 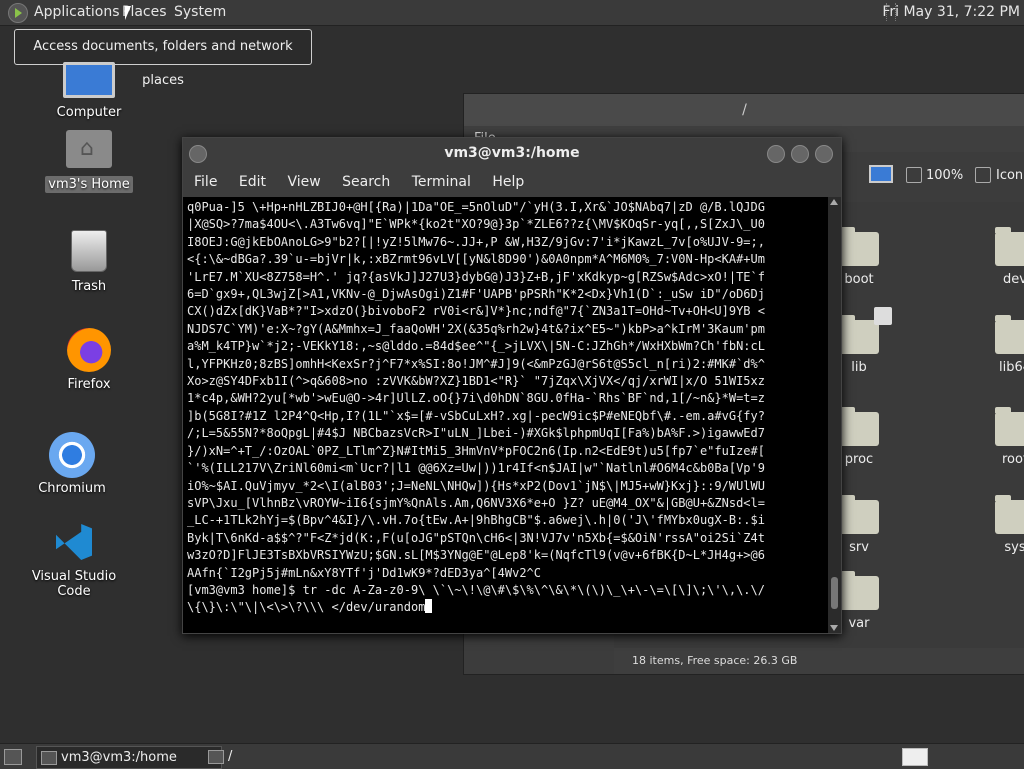 What do you see at coordinates (13, 757) in the screenshot?
I see `show-desktop-icon` at bounding box center [13, 757].